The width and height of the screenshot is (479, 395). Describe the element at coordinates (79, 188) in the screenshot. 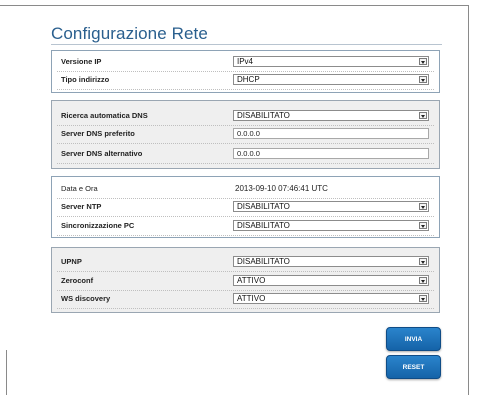

I see `datetime-label: Data e Ora` at that location.